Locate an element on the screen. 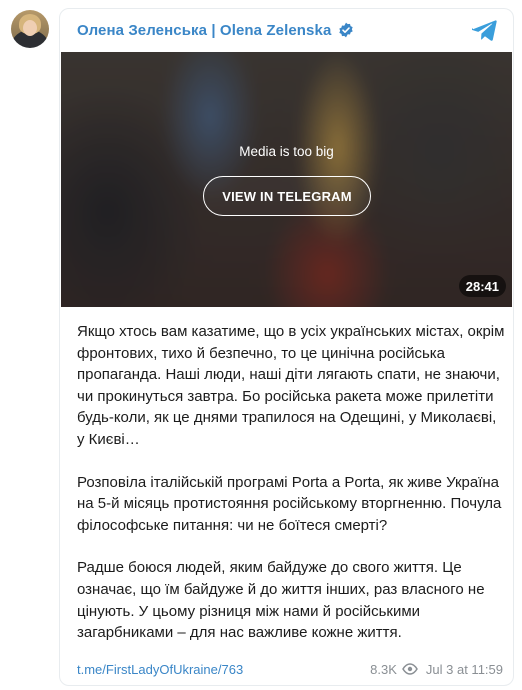  avatar-face is located at coordinates (30, 28).